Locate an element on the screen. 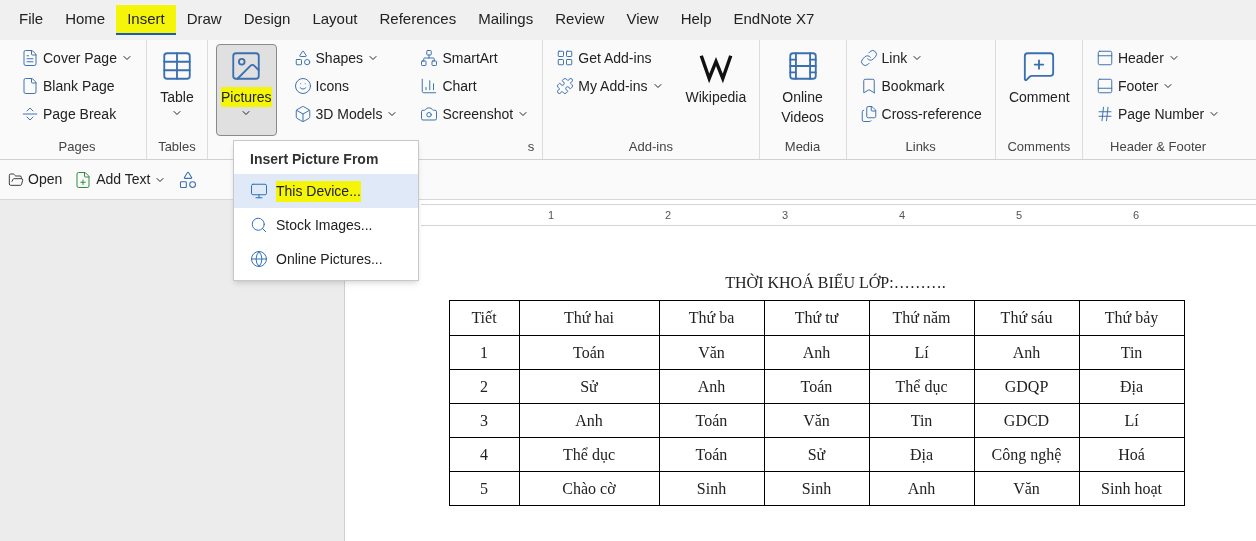  table-header-cell: Thứ tư is located at coordinates (816, 318).